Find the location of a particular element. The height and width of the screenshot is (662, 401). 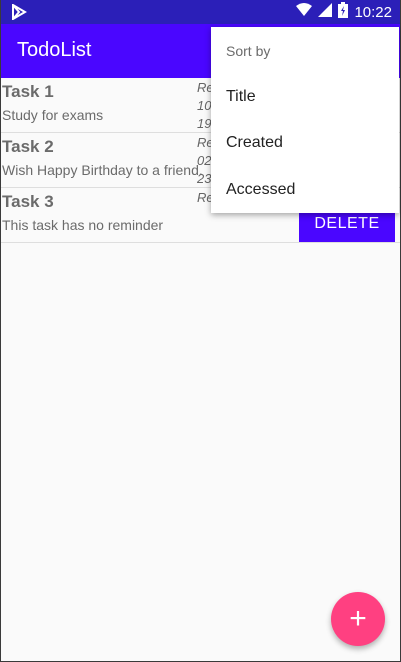

task-description: Wish Happy Birthday to a friend. is located at coordinates (102, 170).